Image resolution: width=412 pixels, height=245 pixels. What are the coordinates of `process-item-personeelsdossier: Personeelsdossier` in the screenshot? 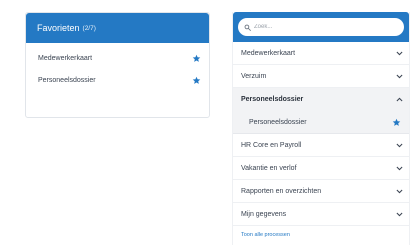 It's located at (321, 99).